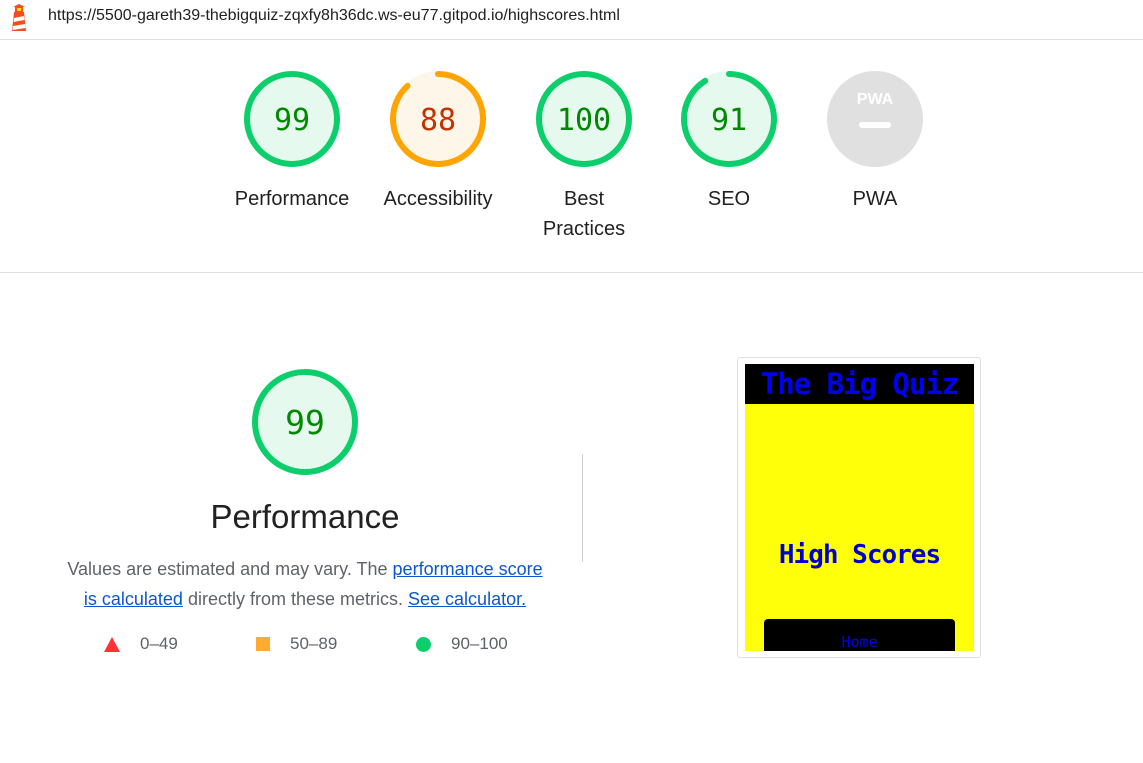 The height and width of the screenshot is (763, 1143). Describe the element at coordinates (479, 643) in the screenshot. I see `legend-range: 90–100` at that location.